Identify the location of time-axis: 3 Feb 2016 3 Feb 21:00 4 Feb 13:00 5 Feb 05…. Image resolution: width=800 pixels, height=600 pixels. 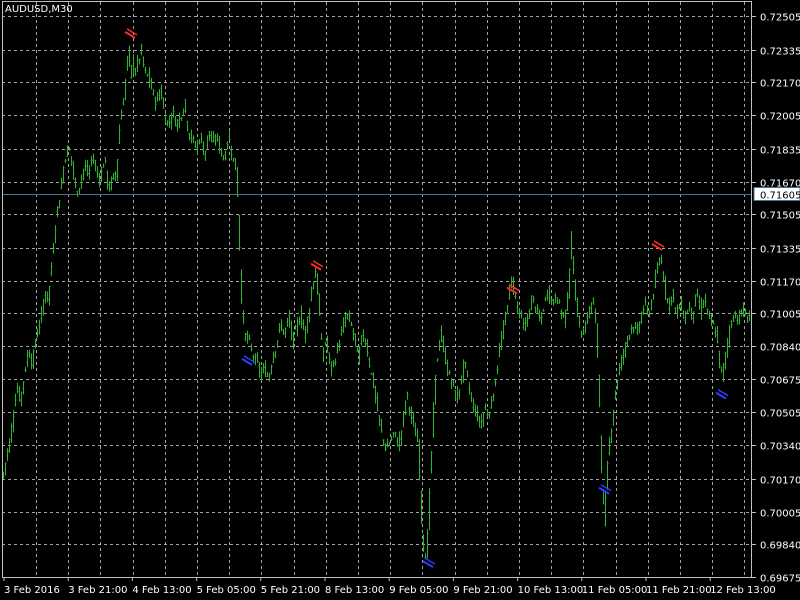
(389, 586).